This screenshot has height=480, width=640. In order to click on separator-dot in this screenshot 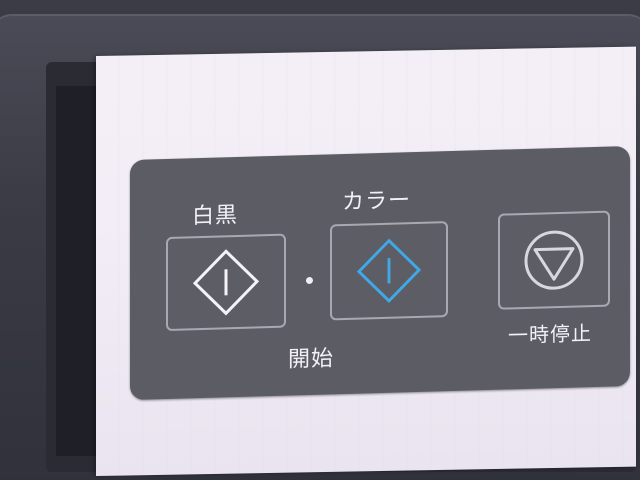, I will do `click(309, 280)`.